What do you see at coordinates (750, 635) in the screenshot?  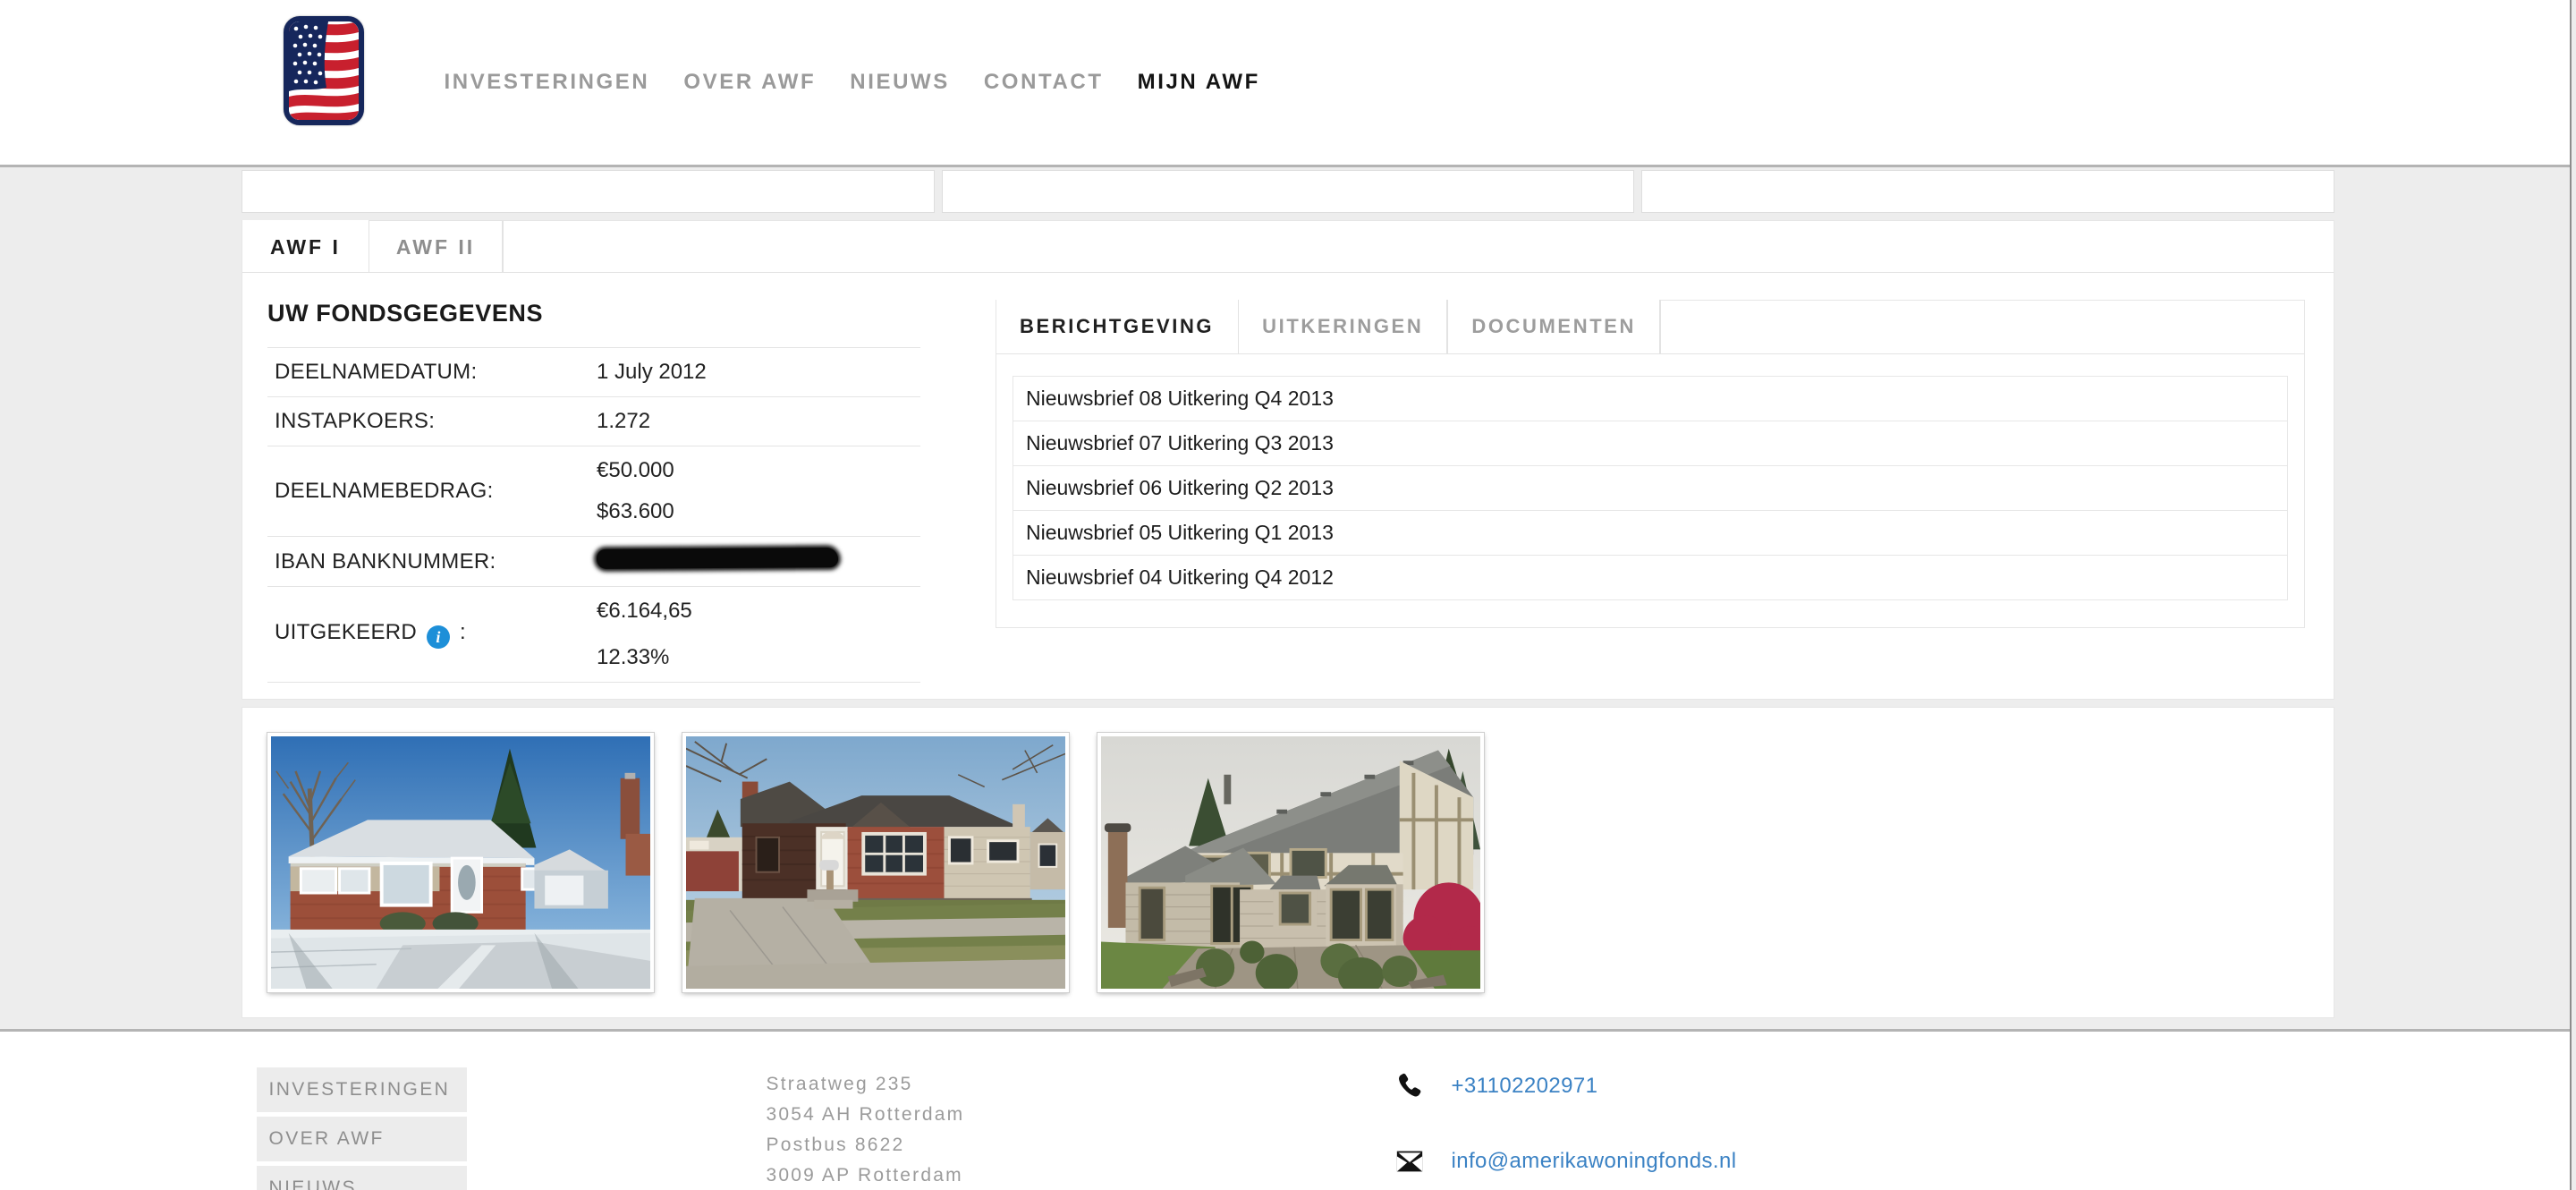 I see `row-value-uitgekeerd: €6.164,65 12.33%` at bounding box center [750, 635].